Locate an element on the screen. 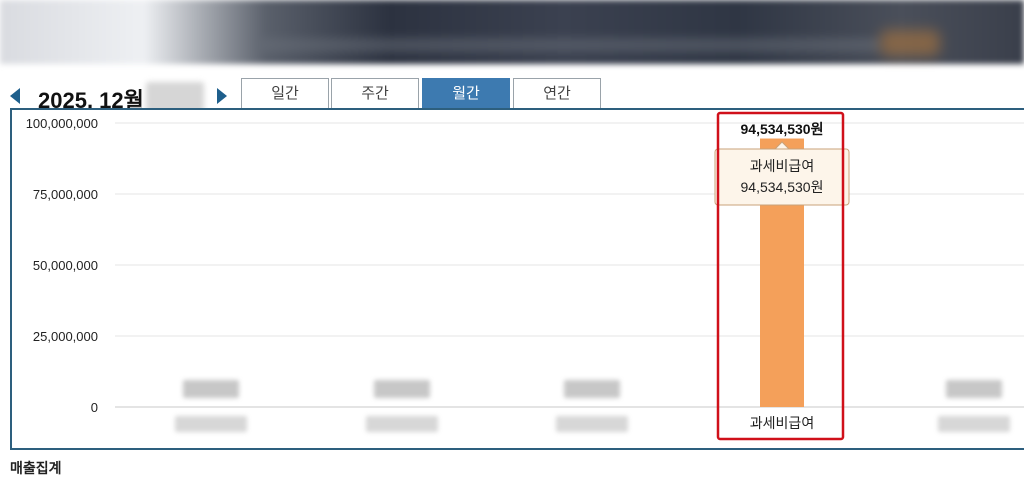 This screenshot has width=1024, height=477. y-tick-label: 75,000,000 is located at coordinates (65, 194).